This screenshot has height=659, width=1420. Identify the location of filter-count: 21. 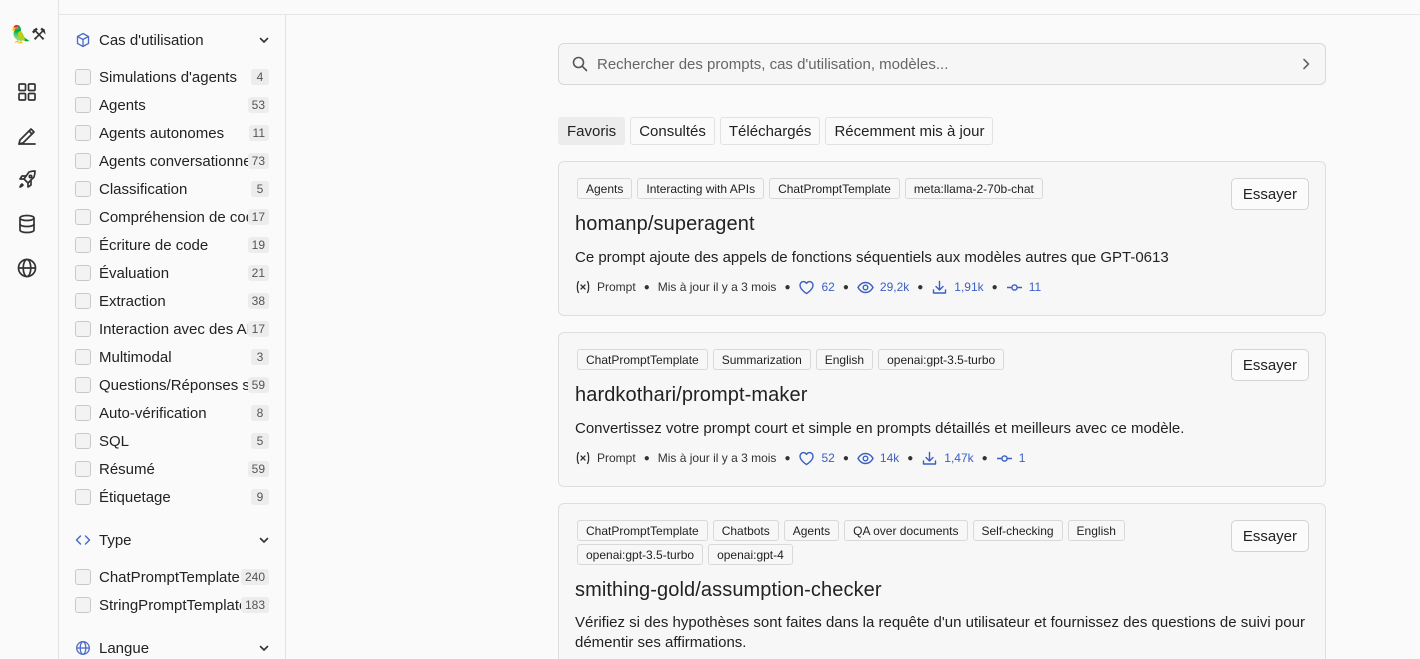
(258, 273).